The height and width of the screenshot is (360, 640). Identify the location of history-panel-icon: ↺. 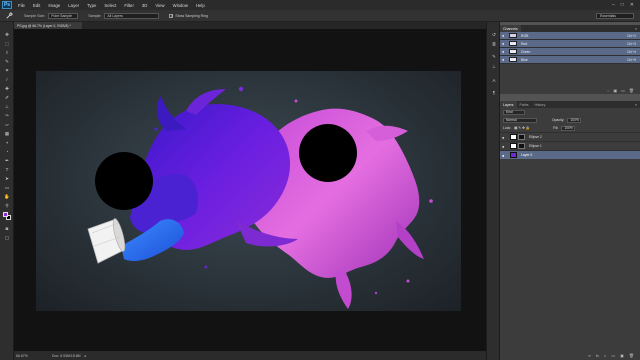
(494, 34).